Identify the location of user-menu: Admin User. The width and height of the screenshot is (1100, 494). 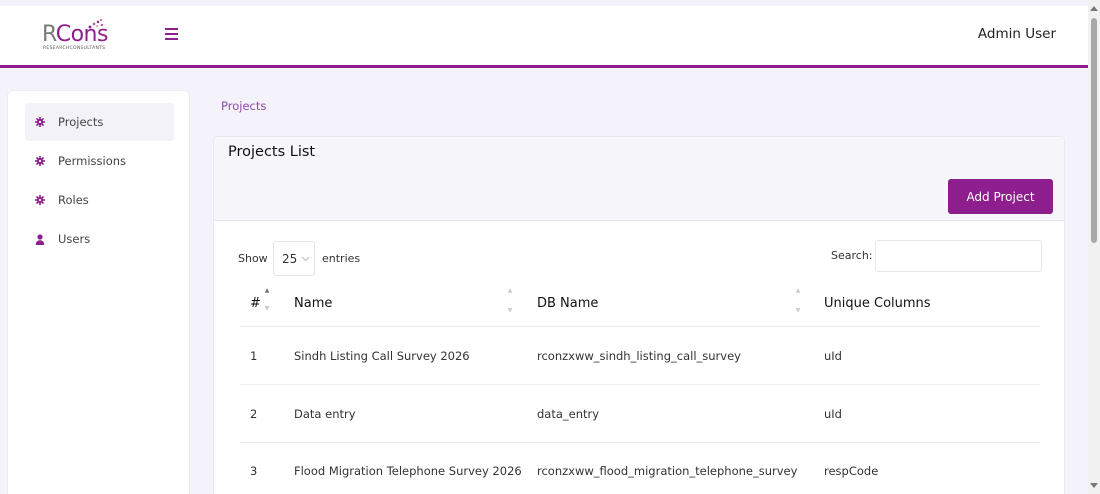
(1017, 34).